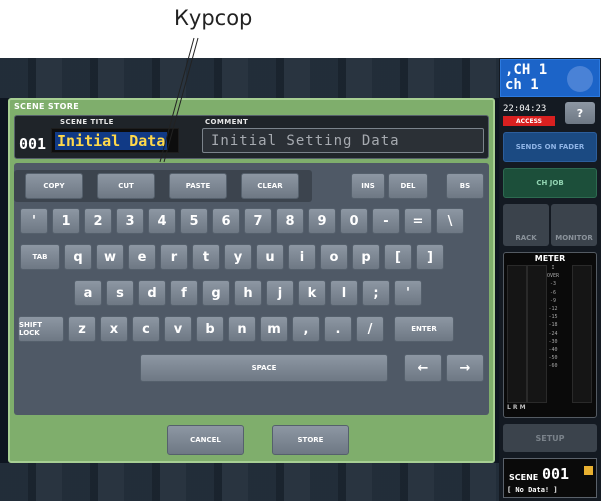 The height and width of the screenshot is (501, 601). I want to click on key-v: v, so click(178, 329).